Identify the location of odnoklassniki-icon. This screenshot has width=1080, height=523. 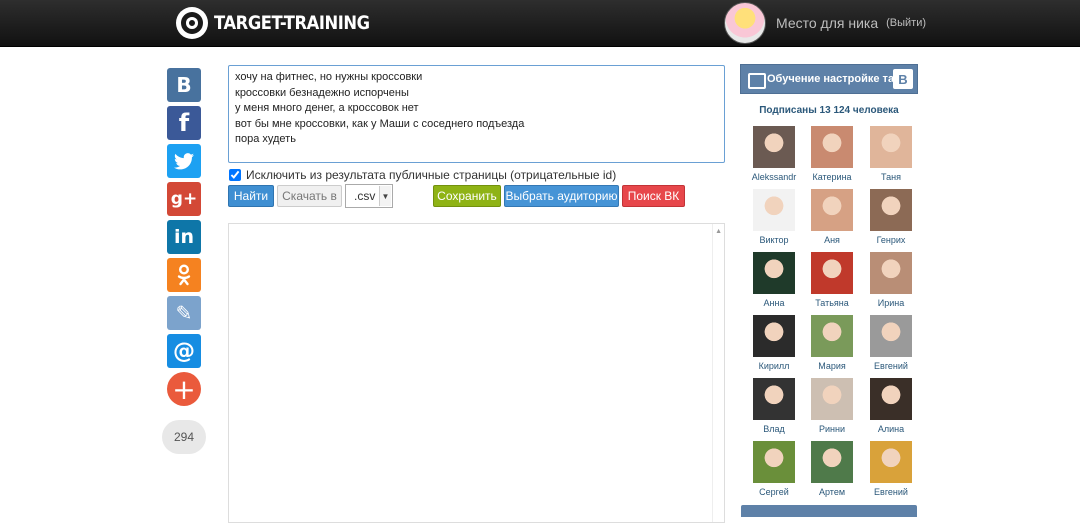
(184, 275).